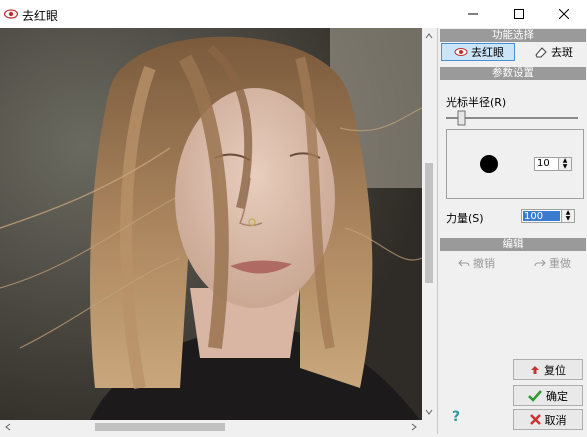 This screenshot has width=587, height=437. What do you see at coordinates (557, 396) in the screenshot?
I see `ok-label: 确定` at bounding box center [557, 396].